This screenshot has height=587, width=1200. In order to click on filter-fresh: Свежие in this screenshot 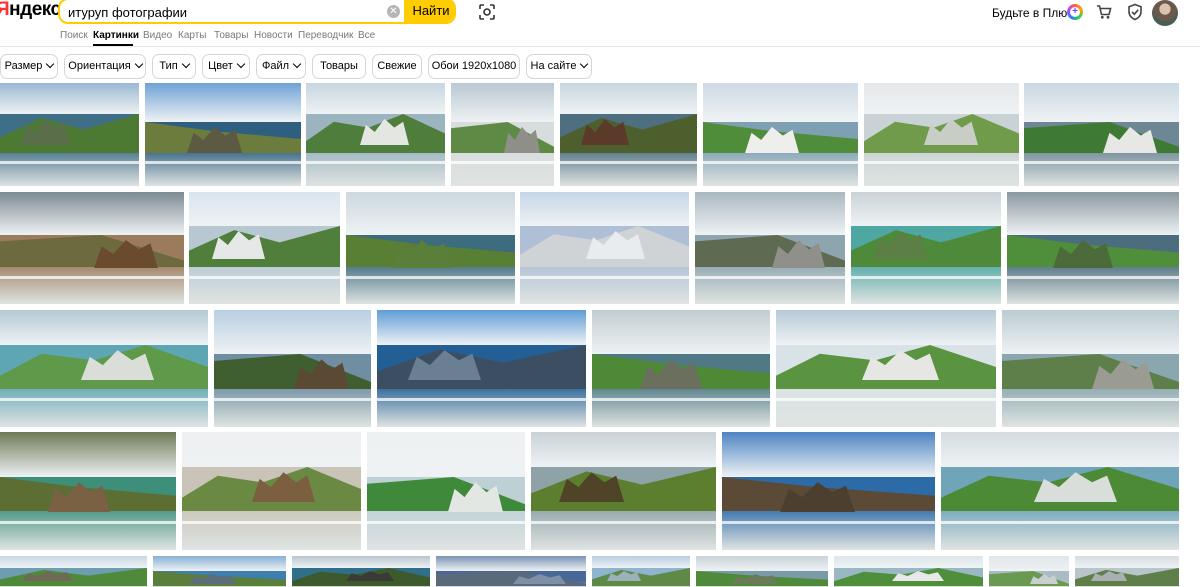, I will do `click(397, 66)`.